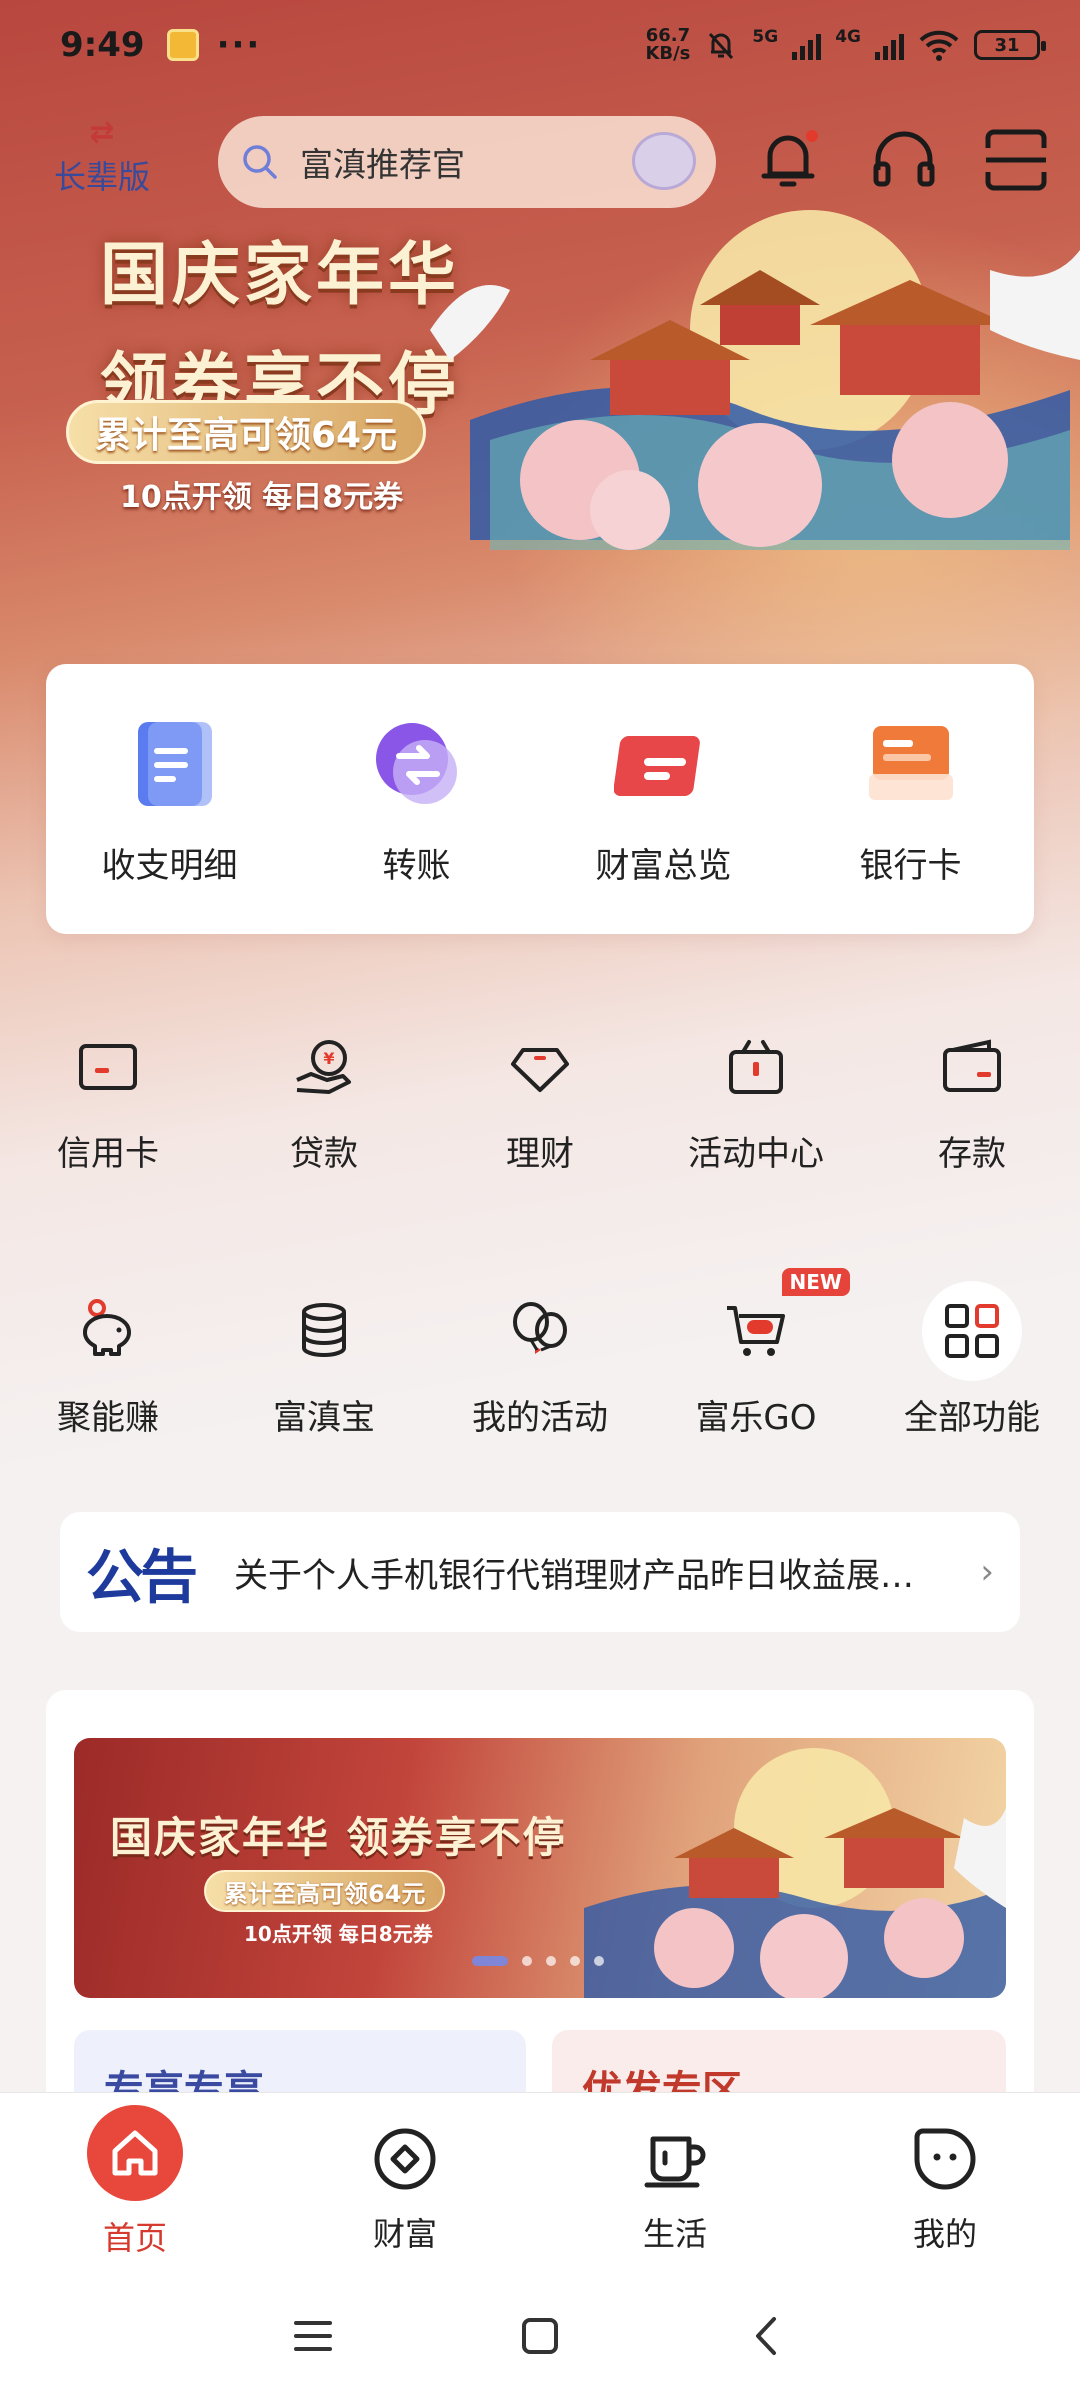 Image resolution: width=1080 pixels, height=2400 pixels. Describe the element at coordinates (467, 162) in the screenshot. I see `search-bar: 富滇推荐官` at that location.